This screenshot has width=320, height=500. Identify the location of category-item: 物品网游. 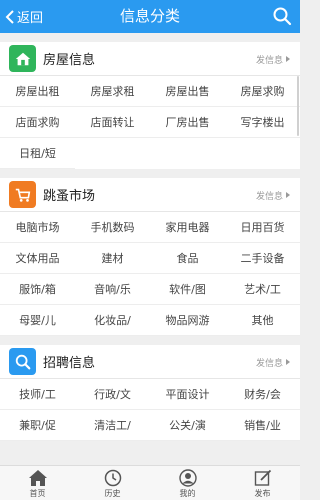
(187, 320).